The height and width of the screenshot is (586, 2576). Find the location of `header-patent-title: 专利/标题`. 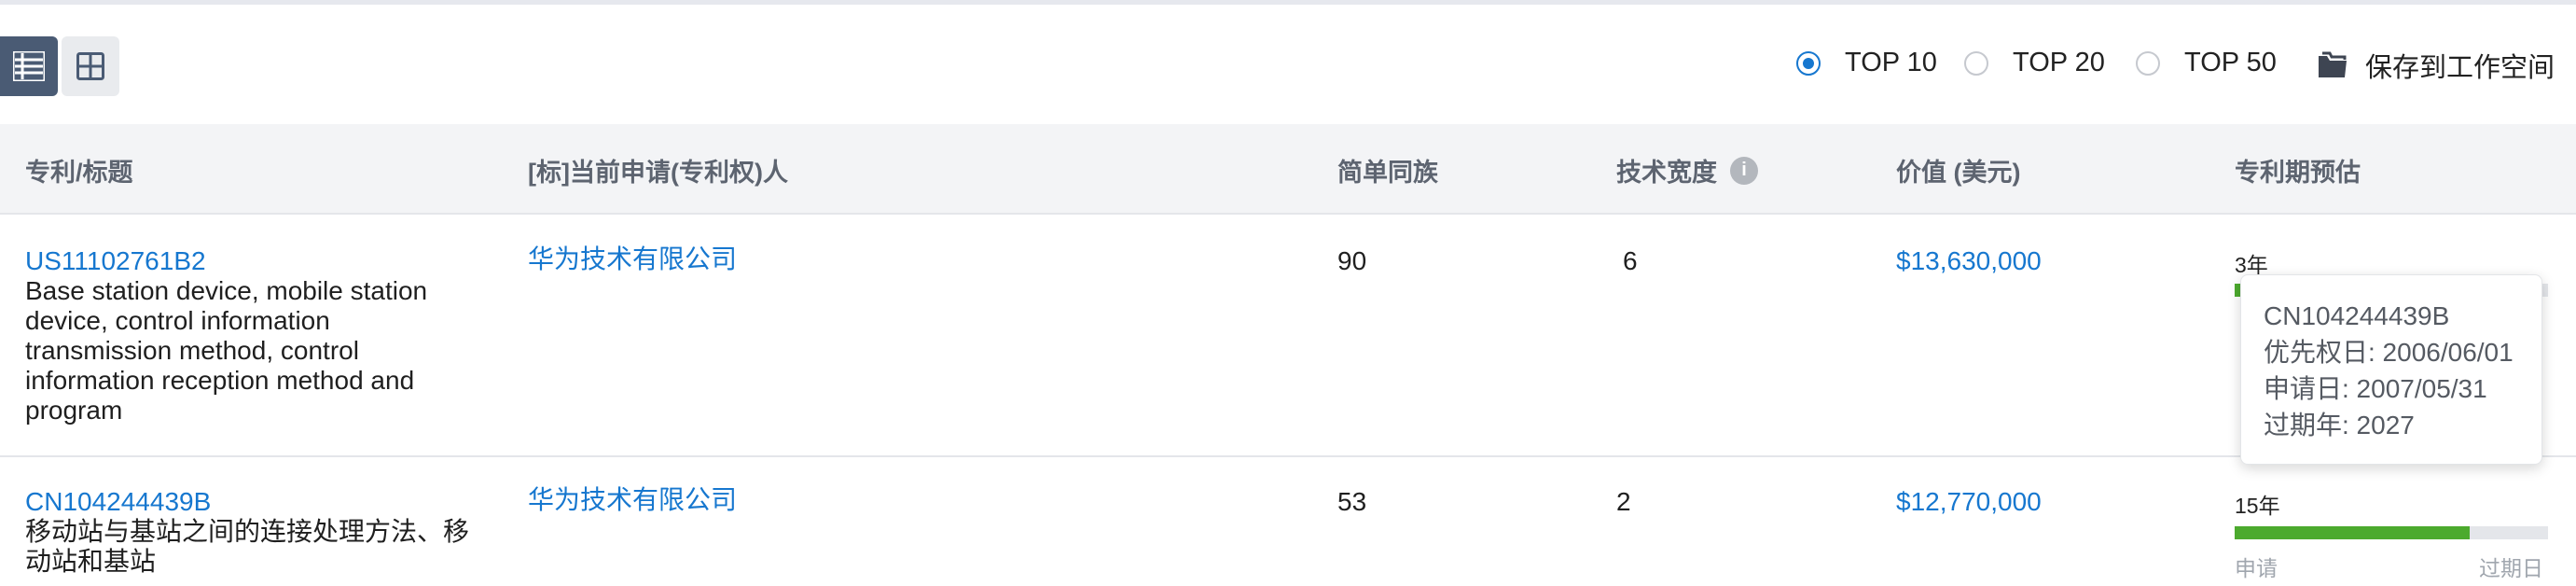

header-patent-title: 专利/标题 is located at coordinates (79, 170).